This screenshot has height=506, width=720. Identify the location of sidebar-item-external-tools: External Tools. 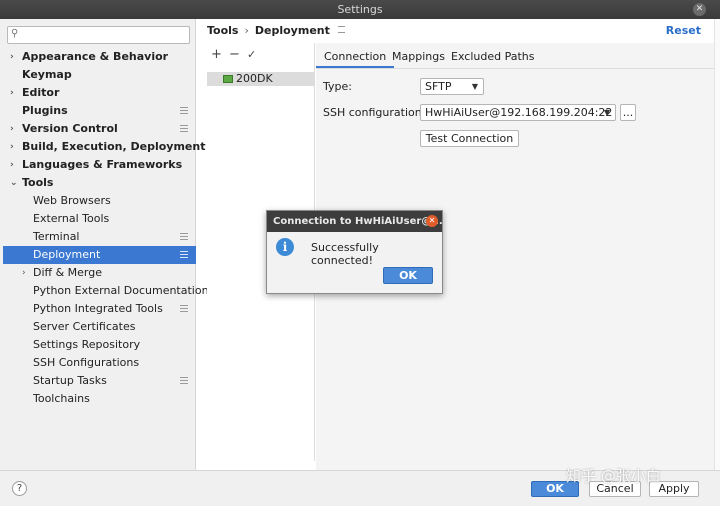
(98, 219).